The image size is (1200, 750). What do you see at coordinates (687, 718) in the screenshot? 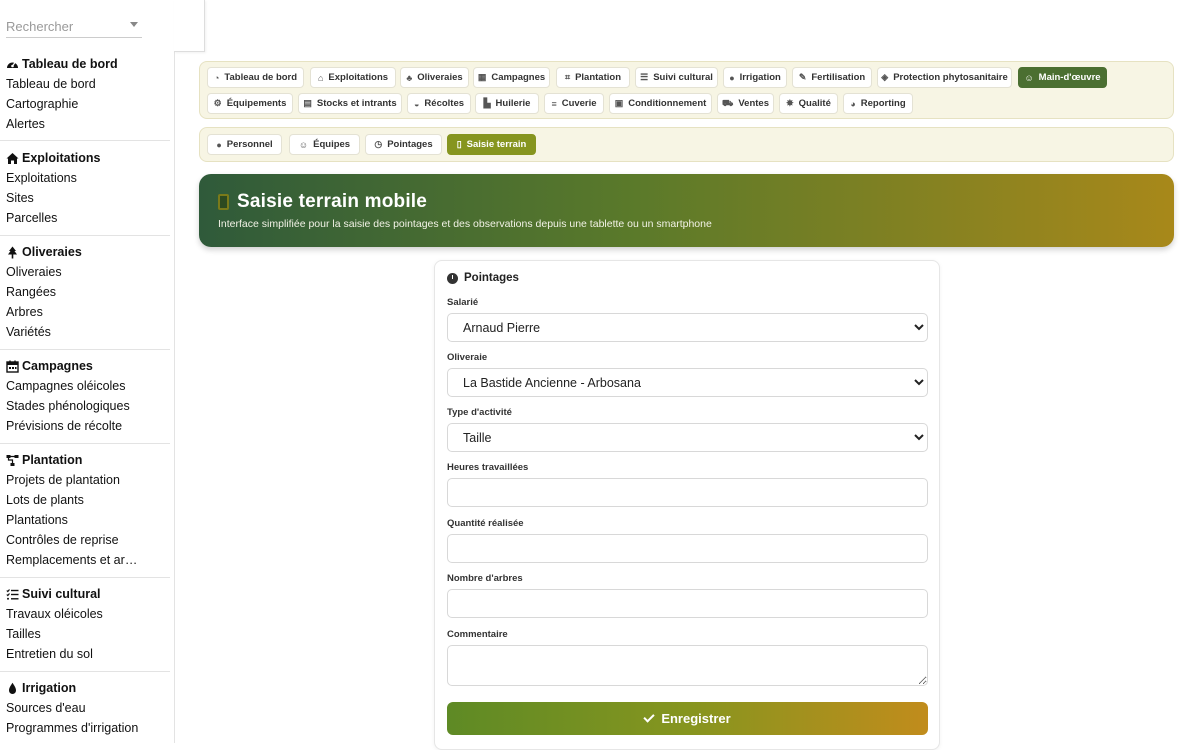
I see `save-button: Enregistrer` at bounding box center [687, 718].